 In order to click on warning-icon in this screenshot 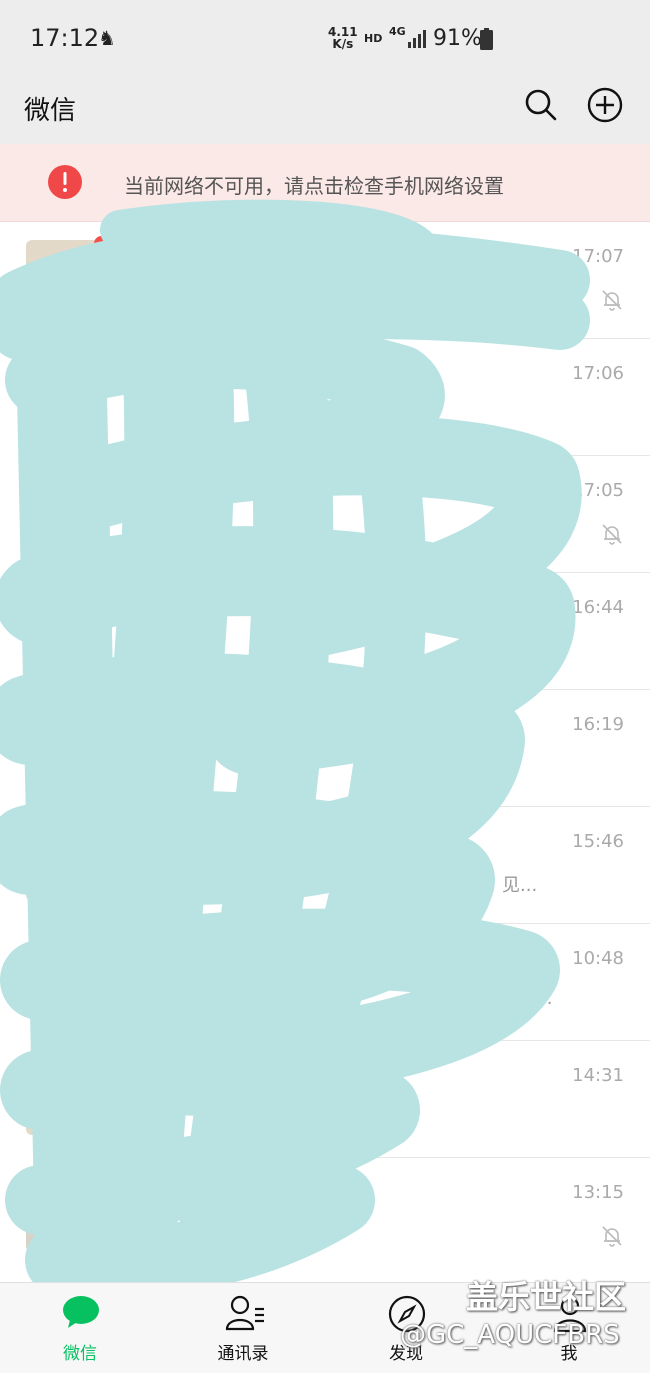, I will do `click(65, 182)`.